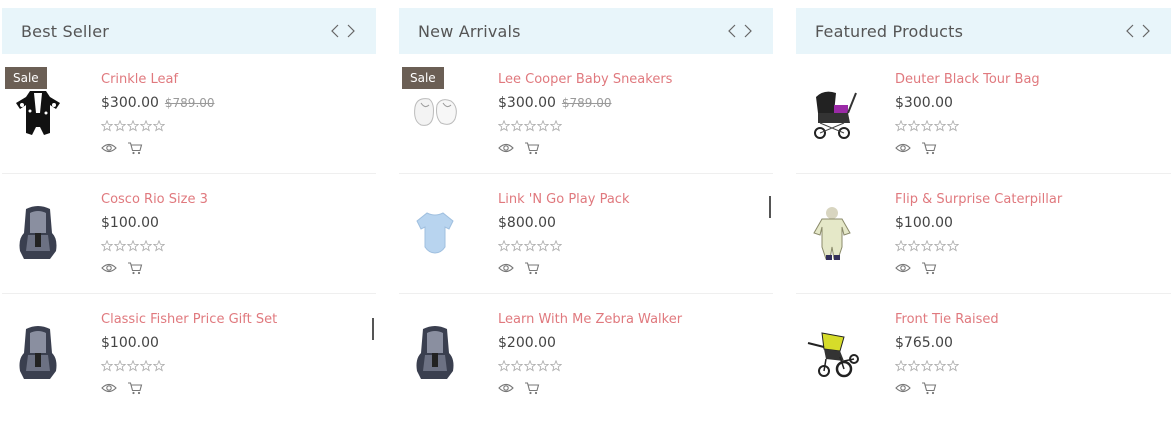 This screenshot has height=423, width=1171. I want to click on product-name-link: Lee Cooper Baby Sneakers, so click(585, 80).